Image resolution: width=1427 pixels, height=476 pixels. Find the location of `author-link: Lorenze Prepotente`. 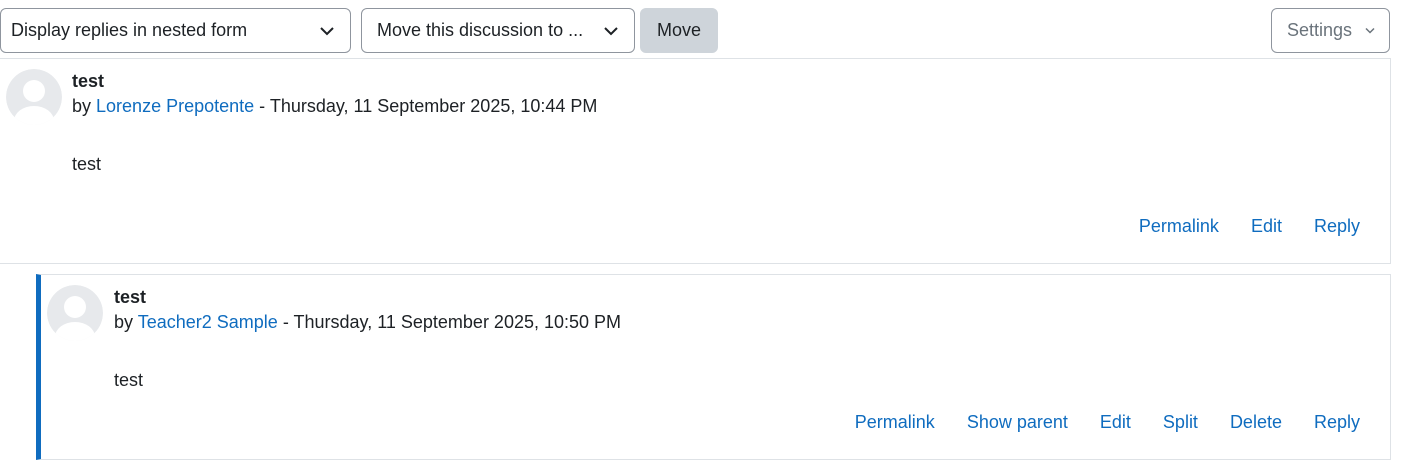

author-link: Lorenze Prepotente is located at coordinates (175, 106).